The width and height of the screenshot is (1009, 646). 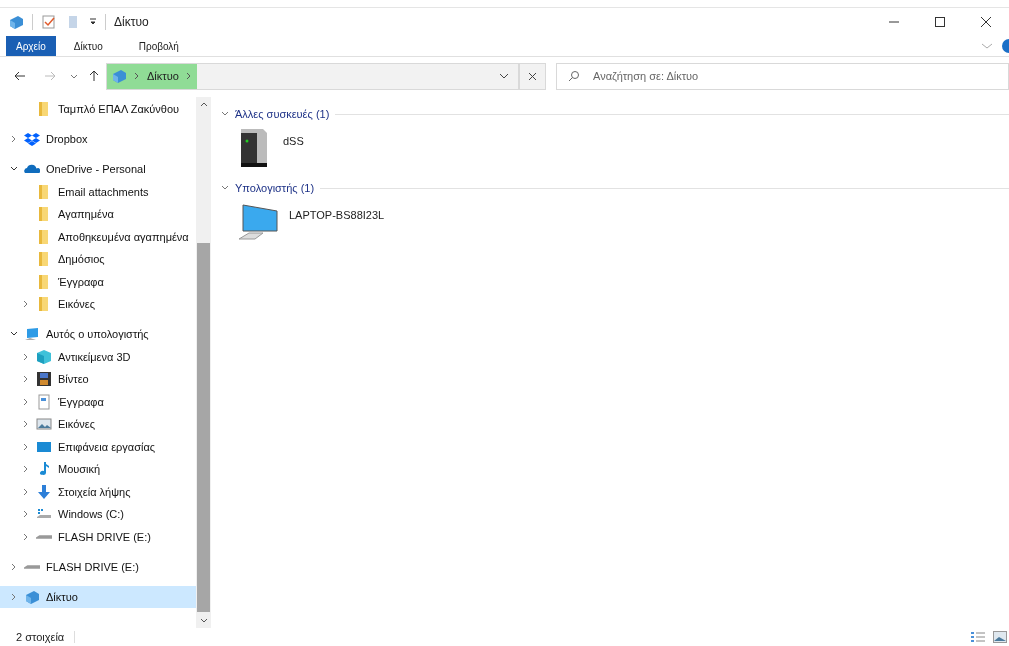 I want to click on nav-item: Email attachments, so click(x=98, y=191).